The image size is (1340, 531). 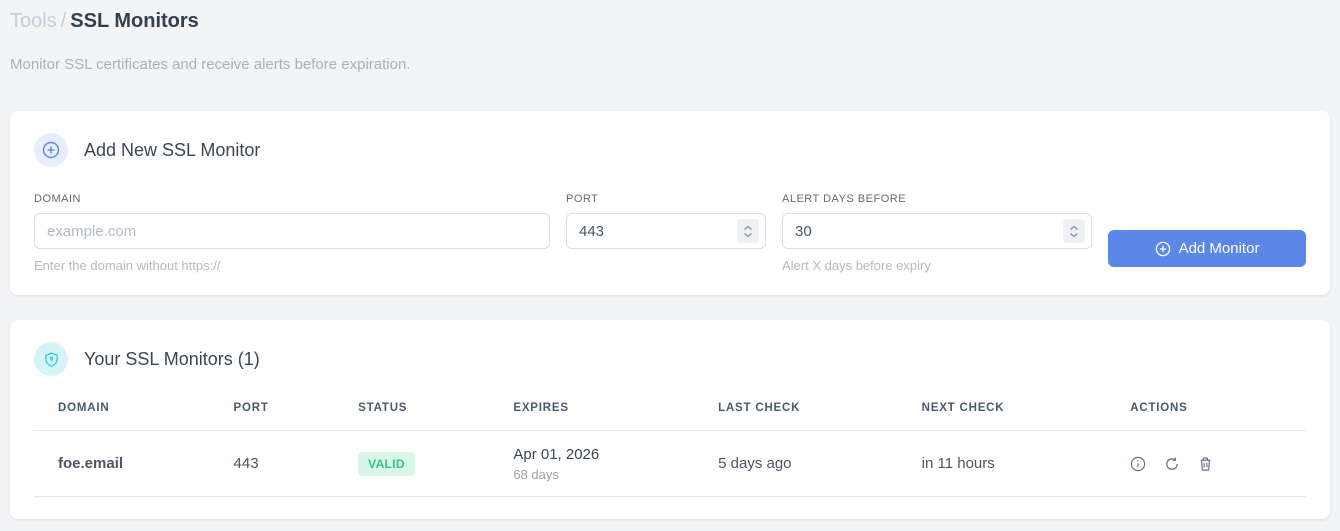 I want to click on alert-days-stepper, so click(x=1074, y=231).